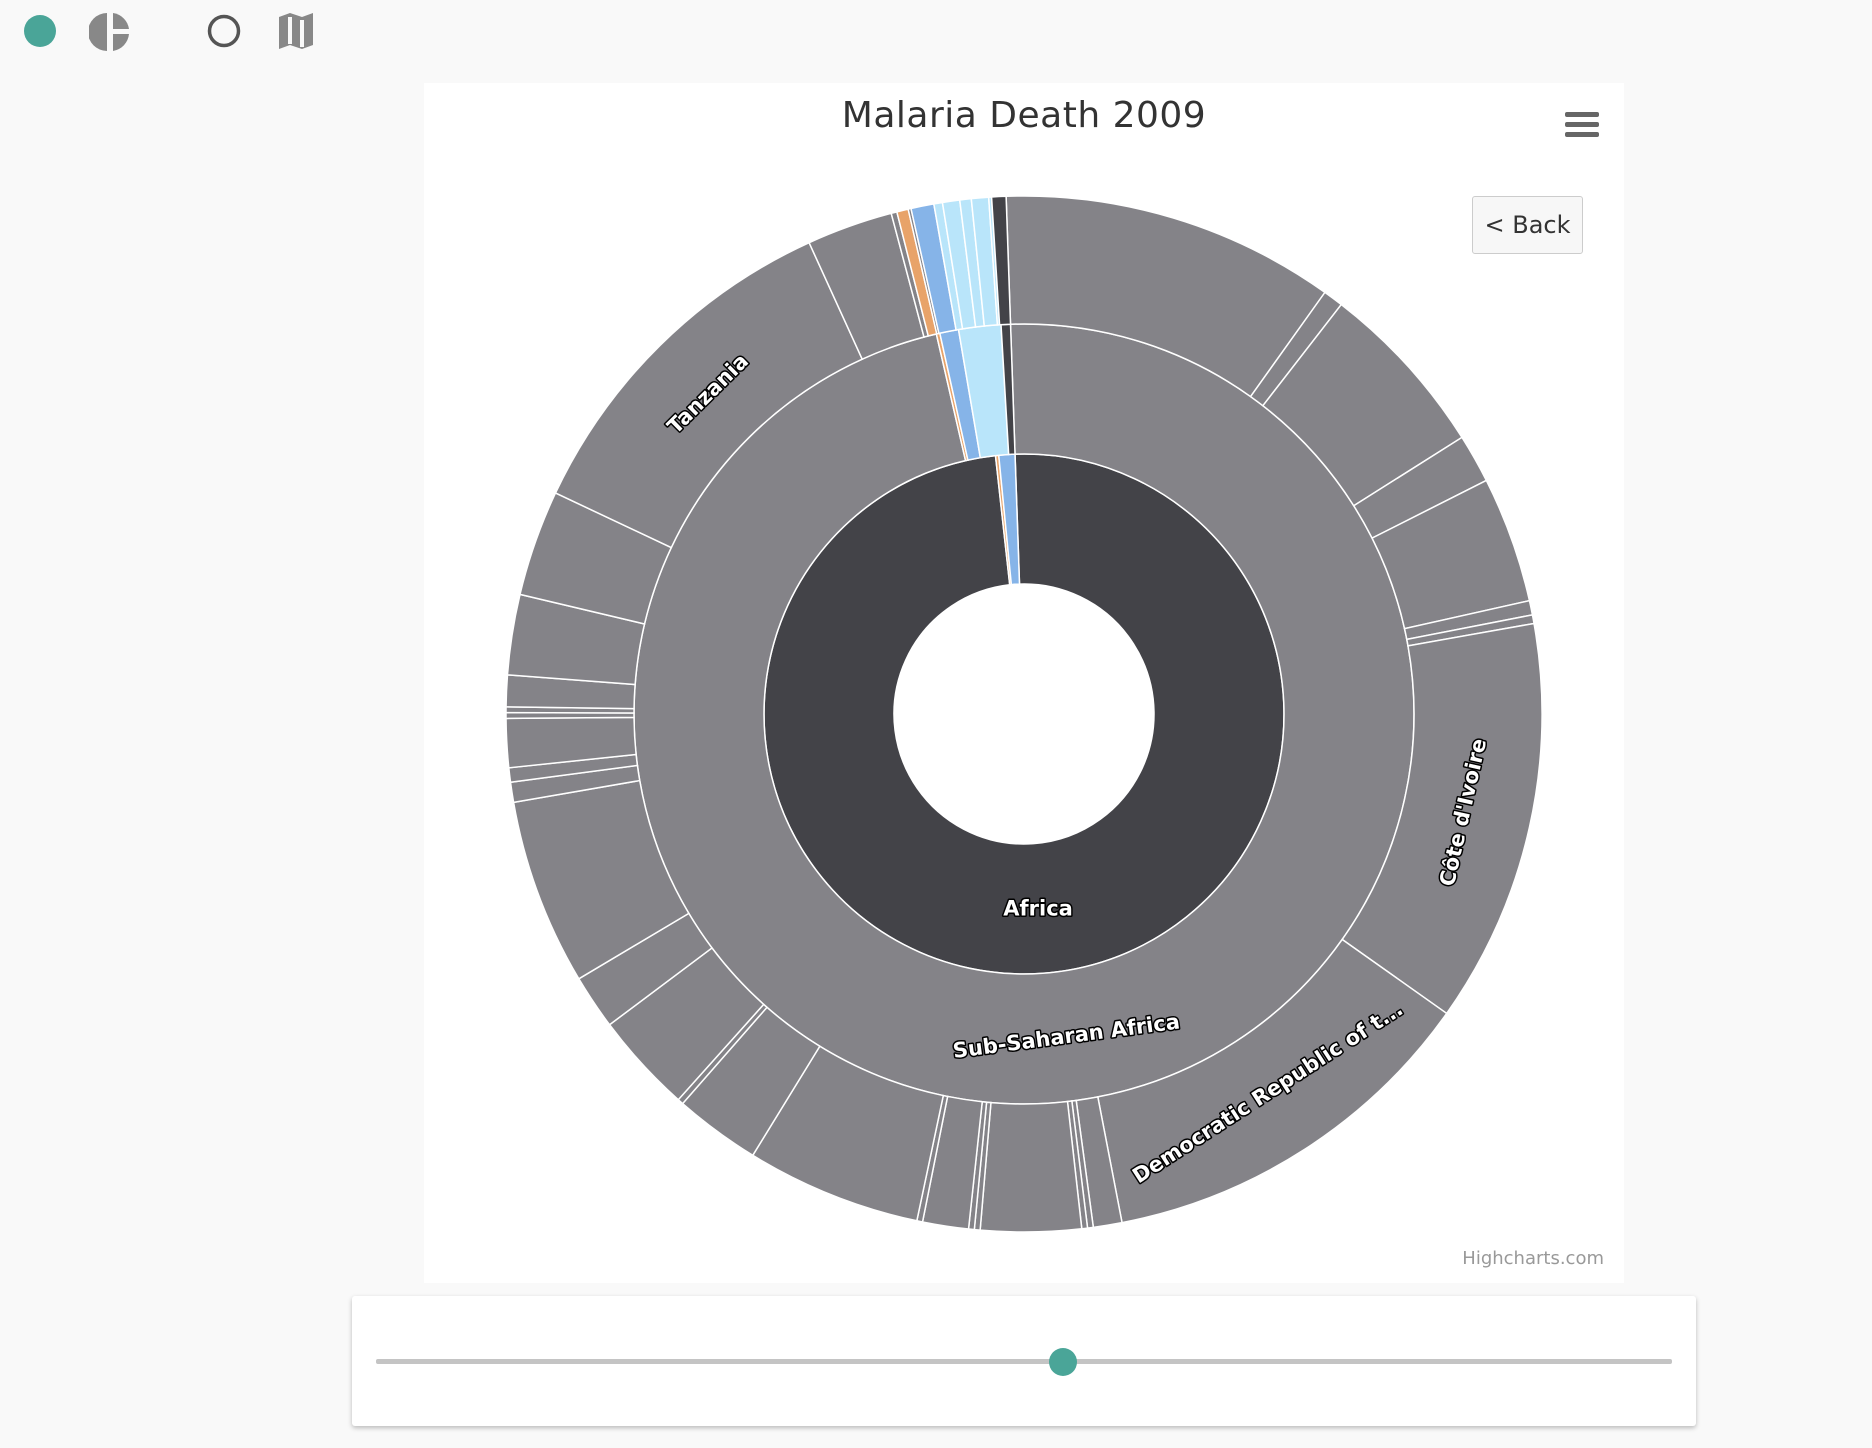 This screenshot has width=1872, height=1448. I want to click on circle-icon, so click(40, 31).